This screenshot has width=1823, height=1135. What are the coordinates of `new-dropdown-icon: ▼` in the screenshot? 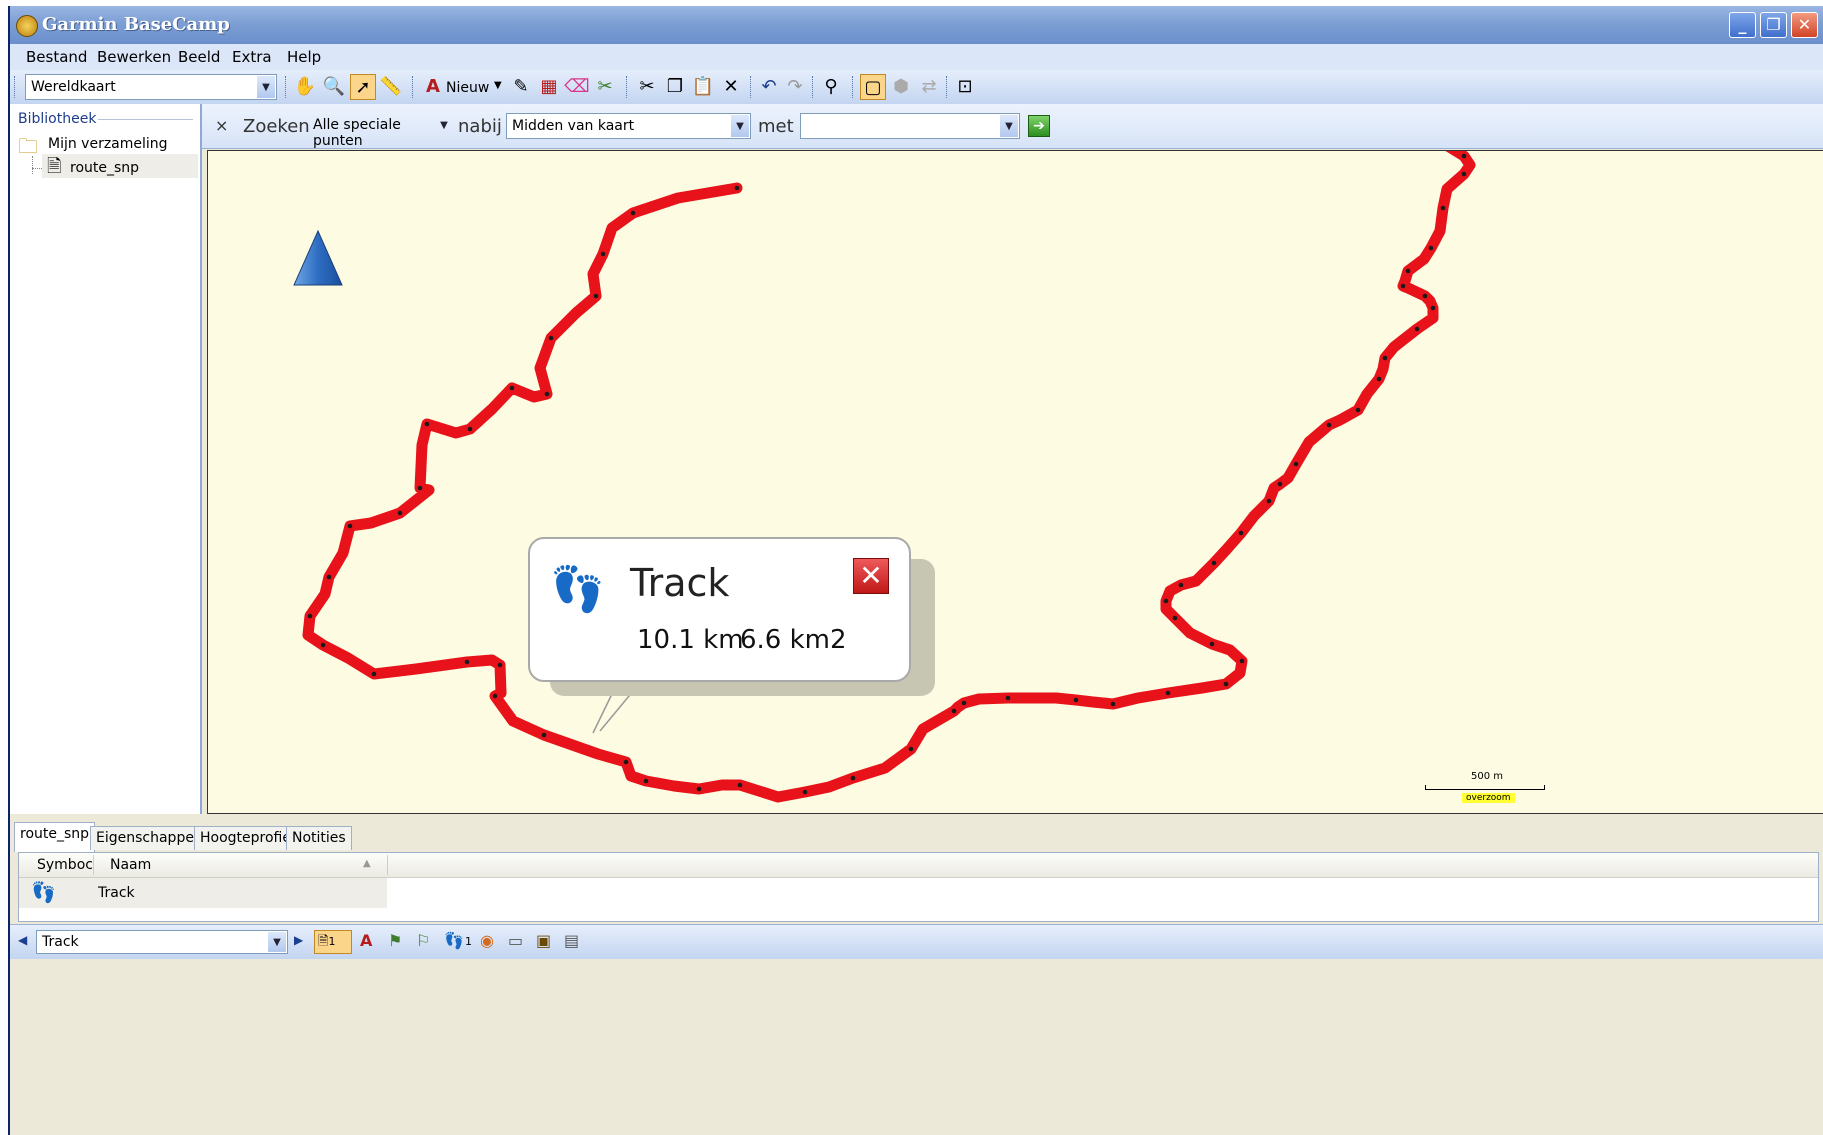 It's located at (498, 85).